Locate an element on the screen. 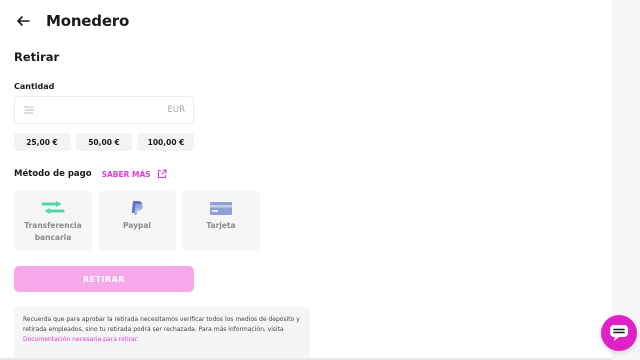 Image resolution: width=640 pixels, height=360 pixels. method-card-label: Tarjeta is located at coordinates (221, 225).